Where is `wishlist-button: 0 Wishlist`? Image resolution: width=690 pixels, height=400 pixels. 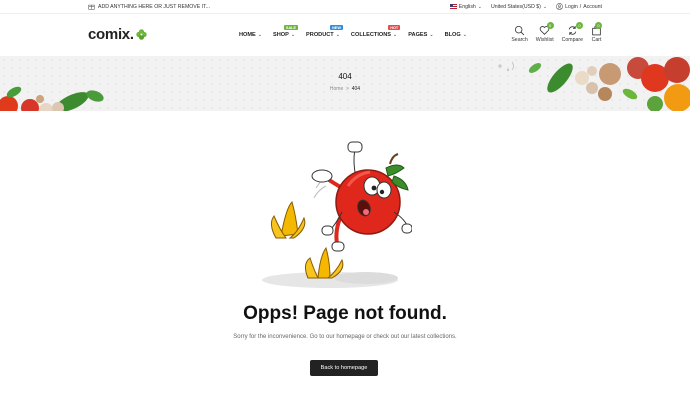 wishlist-button: 0 Wishlist is located at coordinates (544, 32).